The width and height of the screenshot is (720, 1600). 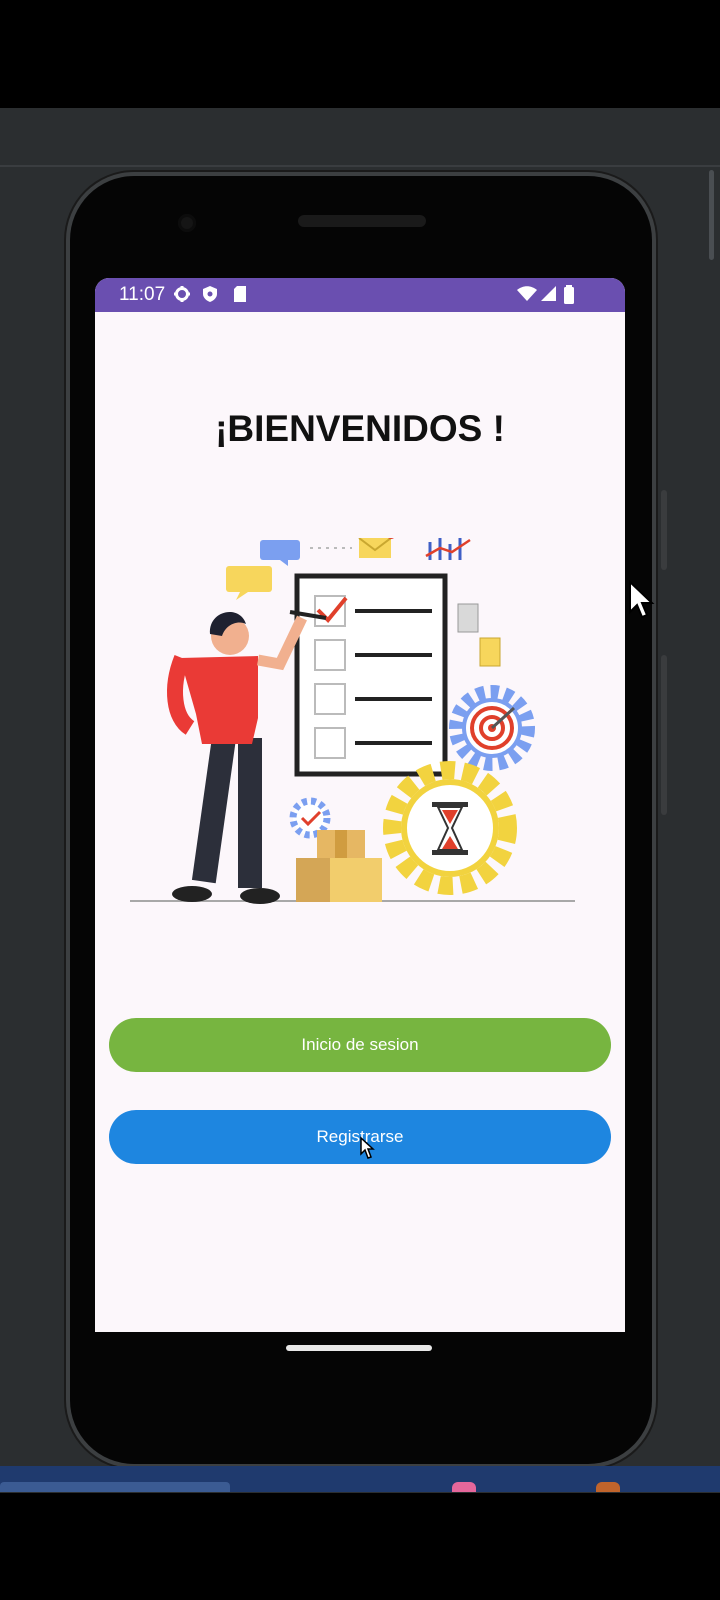 What do you see at coordinates (362, 221) in the screenshot?
I see `speaker-grille` at bounding box center [362, 221].